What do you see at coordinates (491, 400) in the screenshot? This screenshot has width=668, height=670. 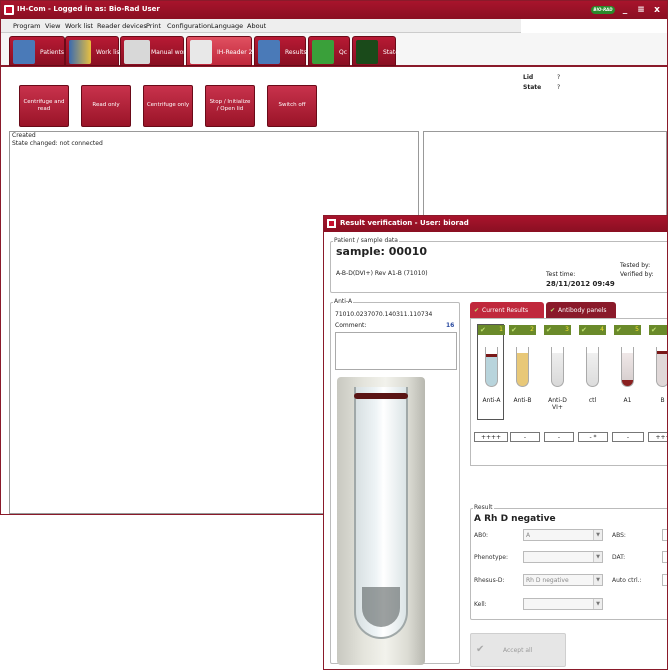 I see `well-label: Anti-A` at bounding box center [491, 400].